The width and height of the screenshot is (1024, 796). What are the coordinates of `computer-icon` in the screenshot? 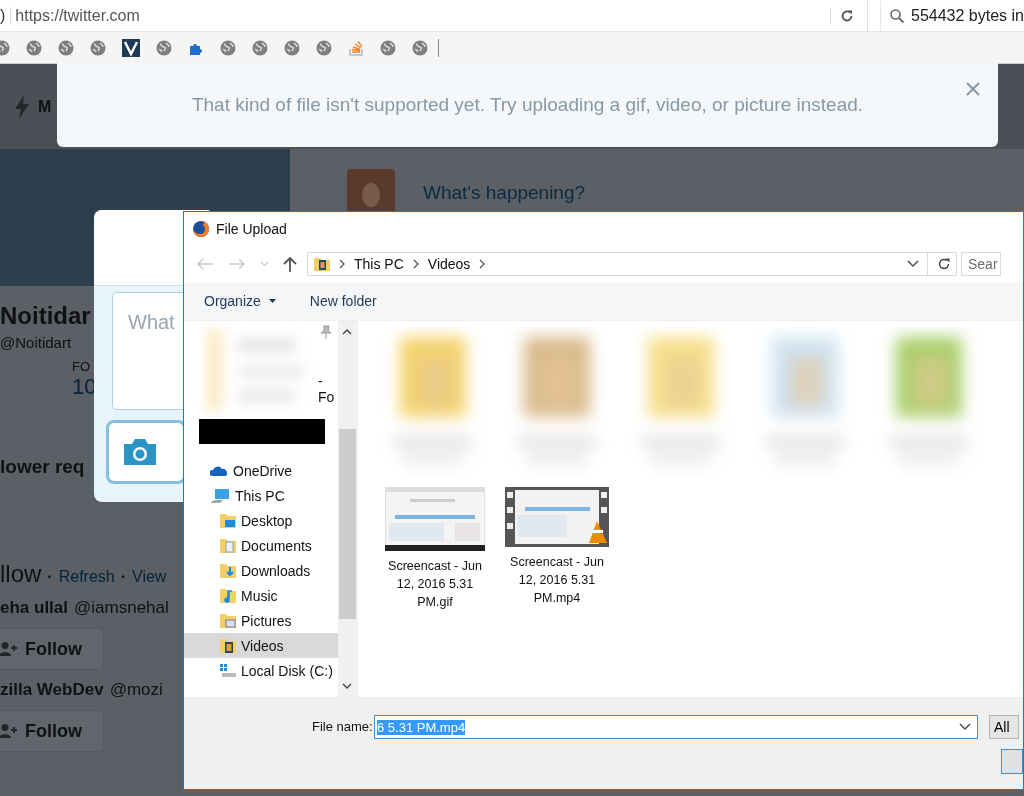 It's located at (220, 495).